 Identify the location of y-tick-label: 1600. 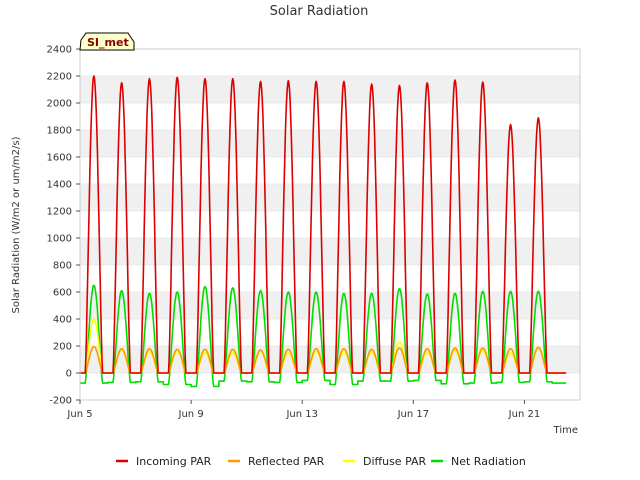
(59, 158).